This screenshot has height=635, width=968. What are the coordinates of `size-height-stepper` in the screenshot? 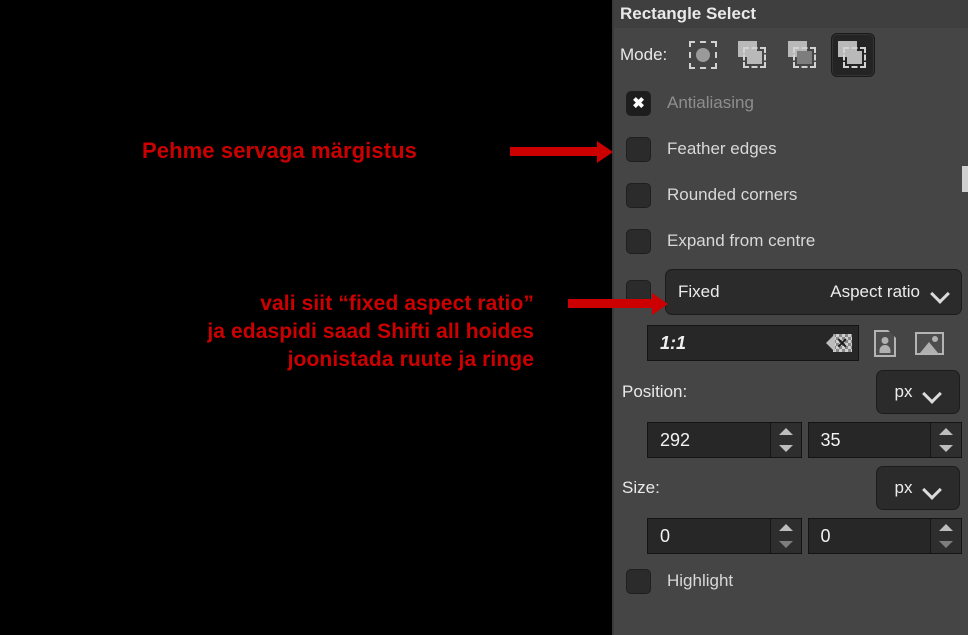 It's located at (945, 536).